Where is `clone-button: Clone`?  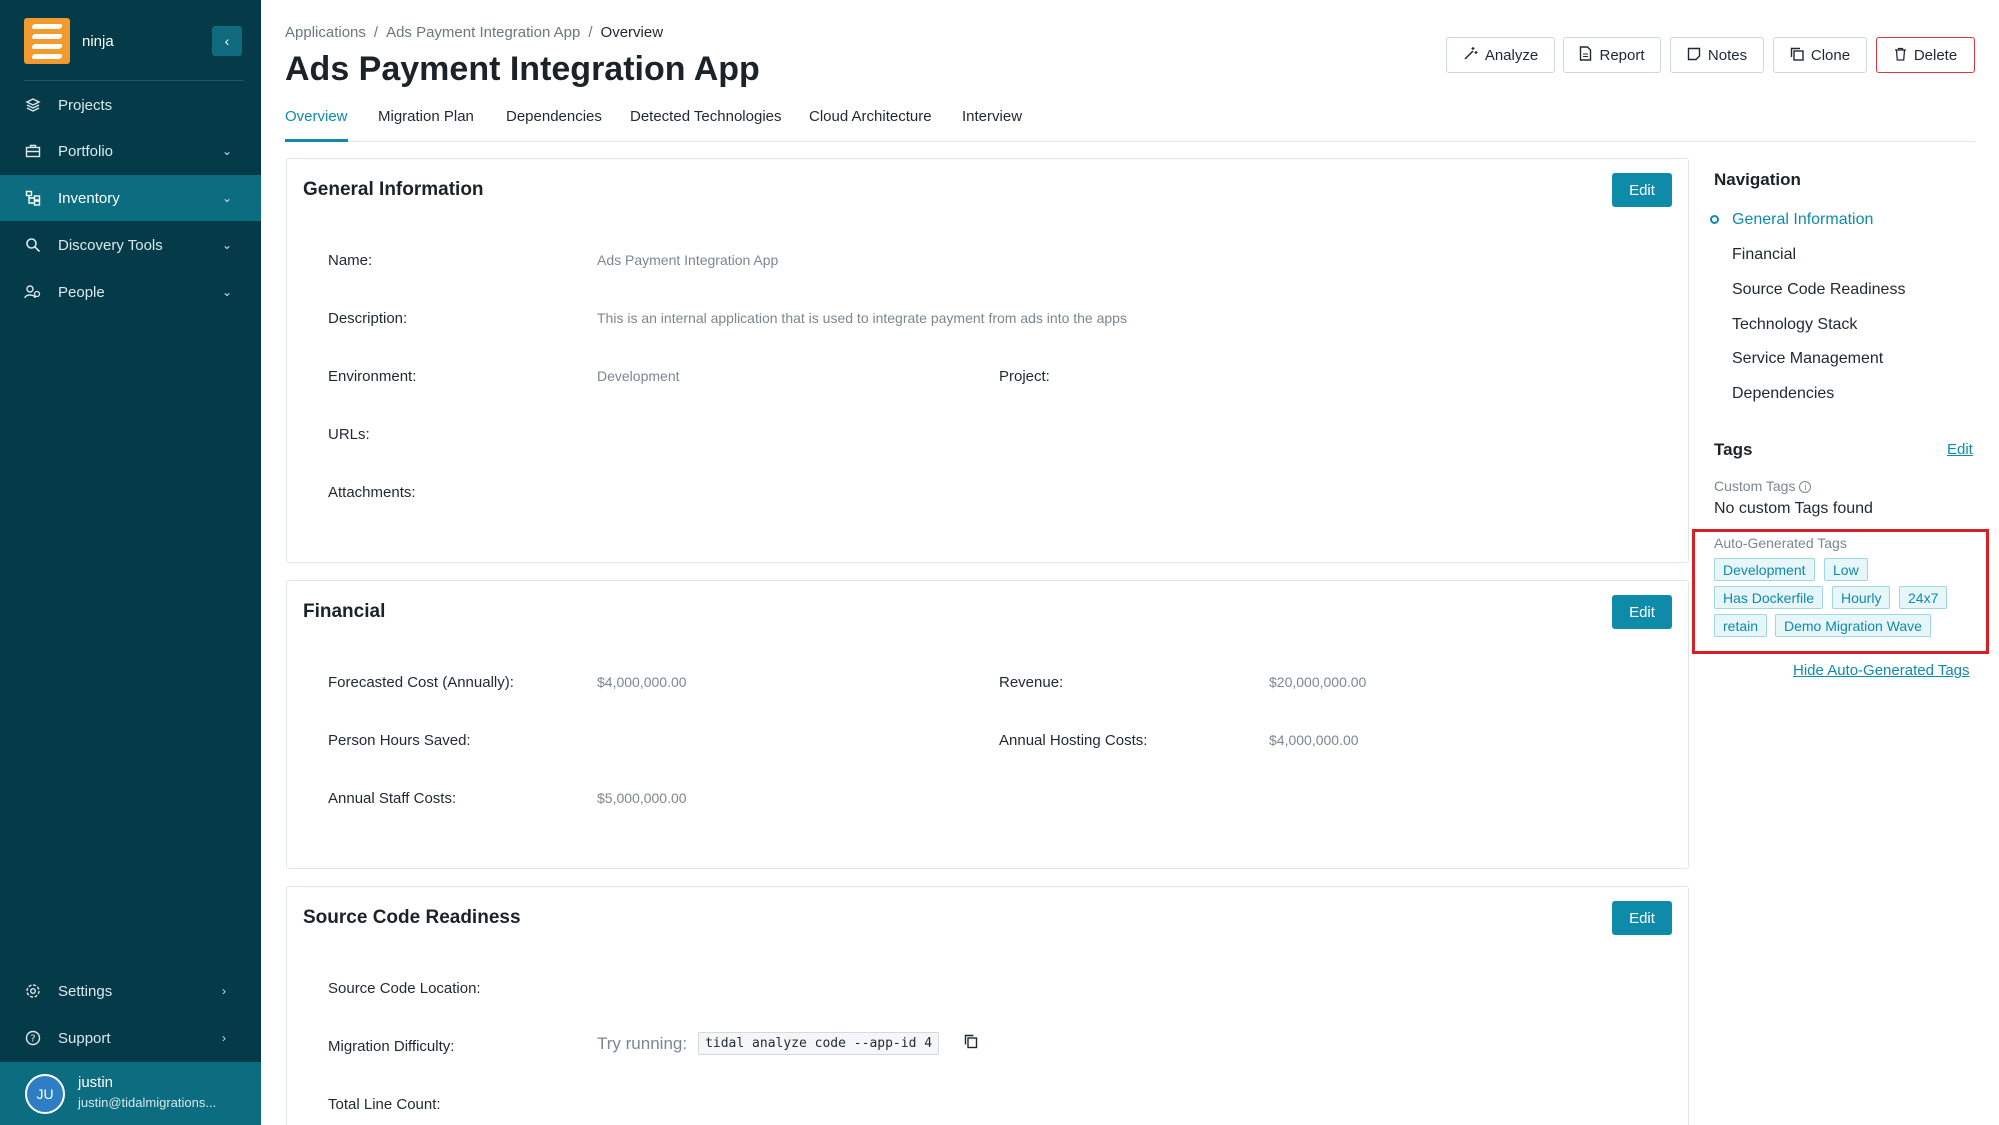 clone-button: Clone is located at coordinates (1820, 55).